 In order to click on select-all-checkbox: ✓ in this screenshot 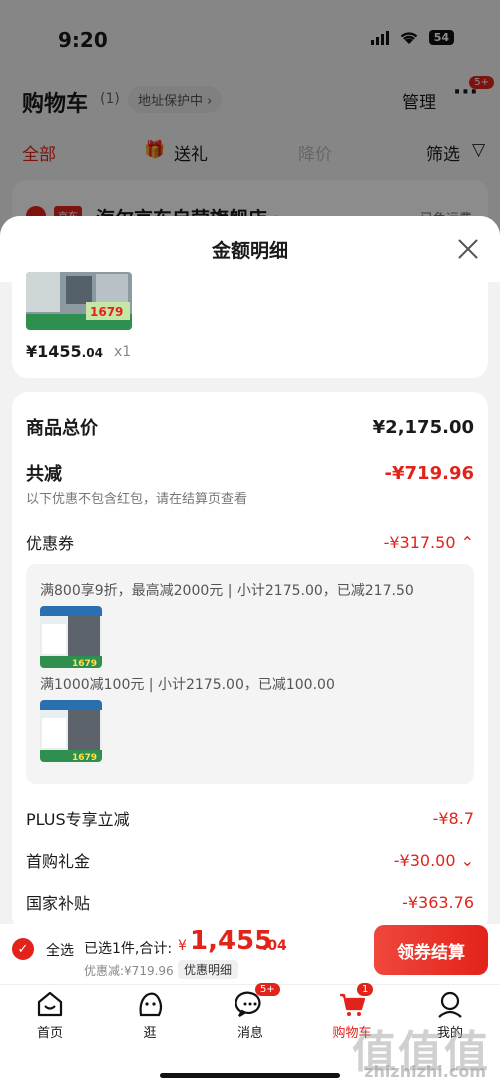, I will do `click(23, 949)`.